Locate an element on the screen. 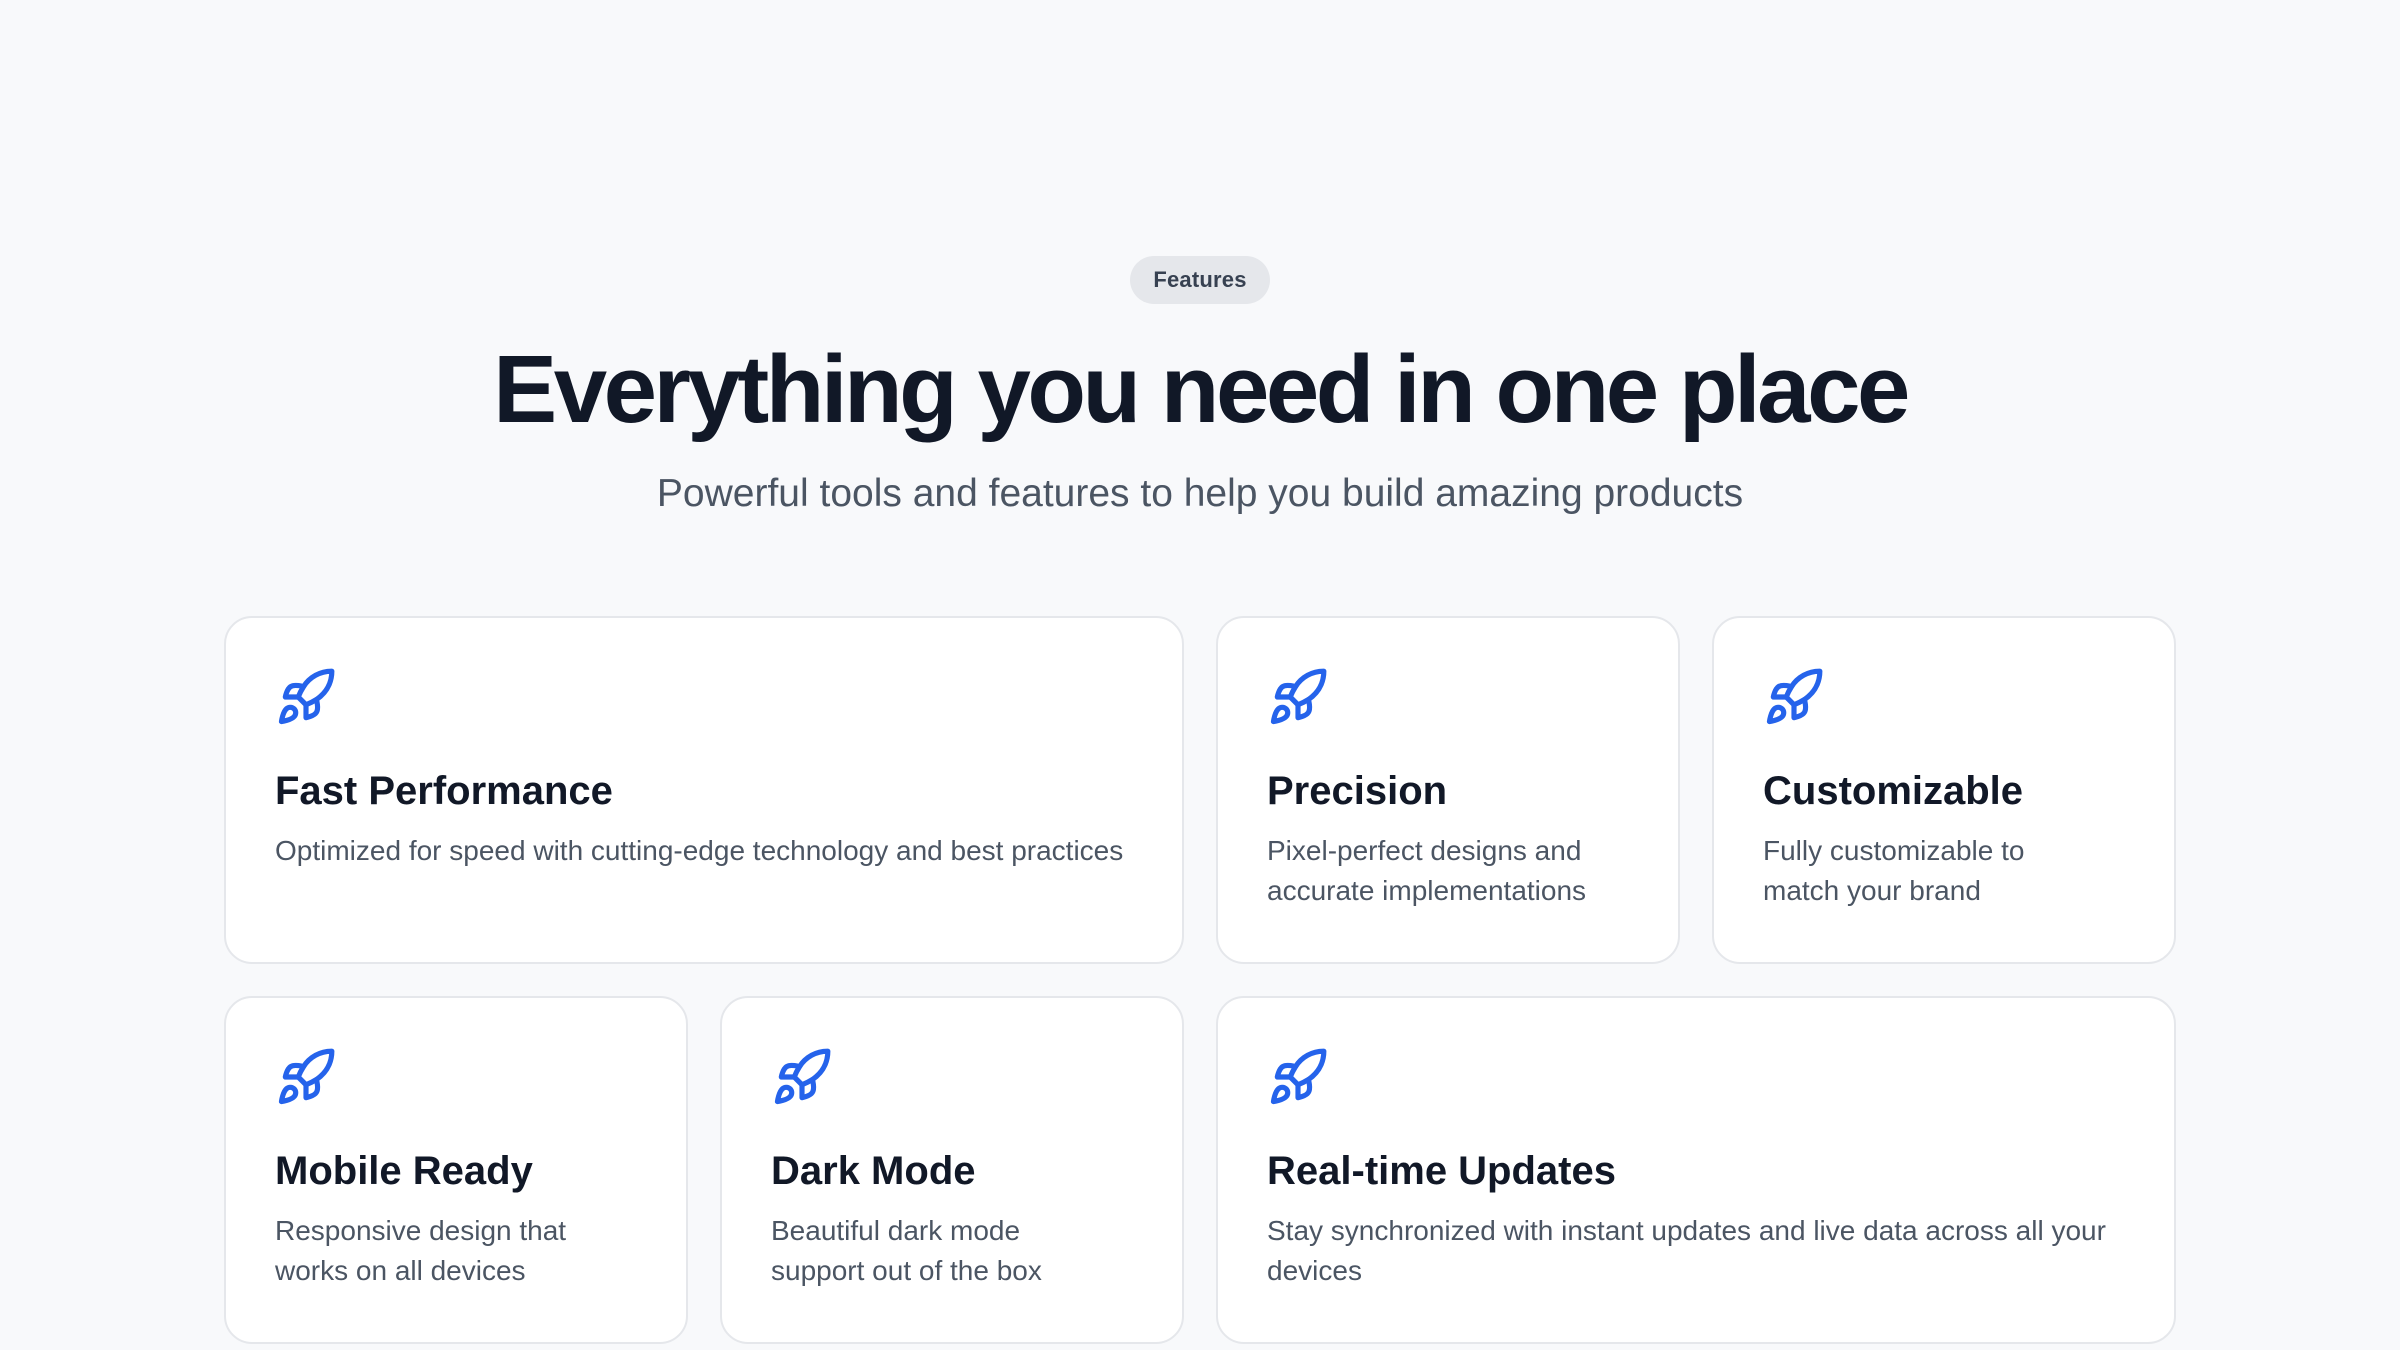  feature-title: Fast Performance is located at coordinates (444, 791).